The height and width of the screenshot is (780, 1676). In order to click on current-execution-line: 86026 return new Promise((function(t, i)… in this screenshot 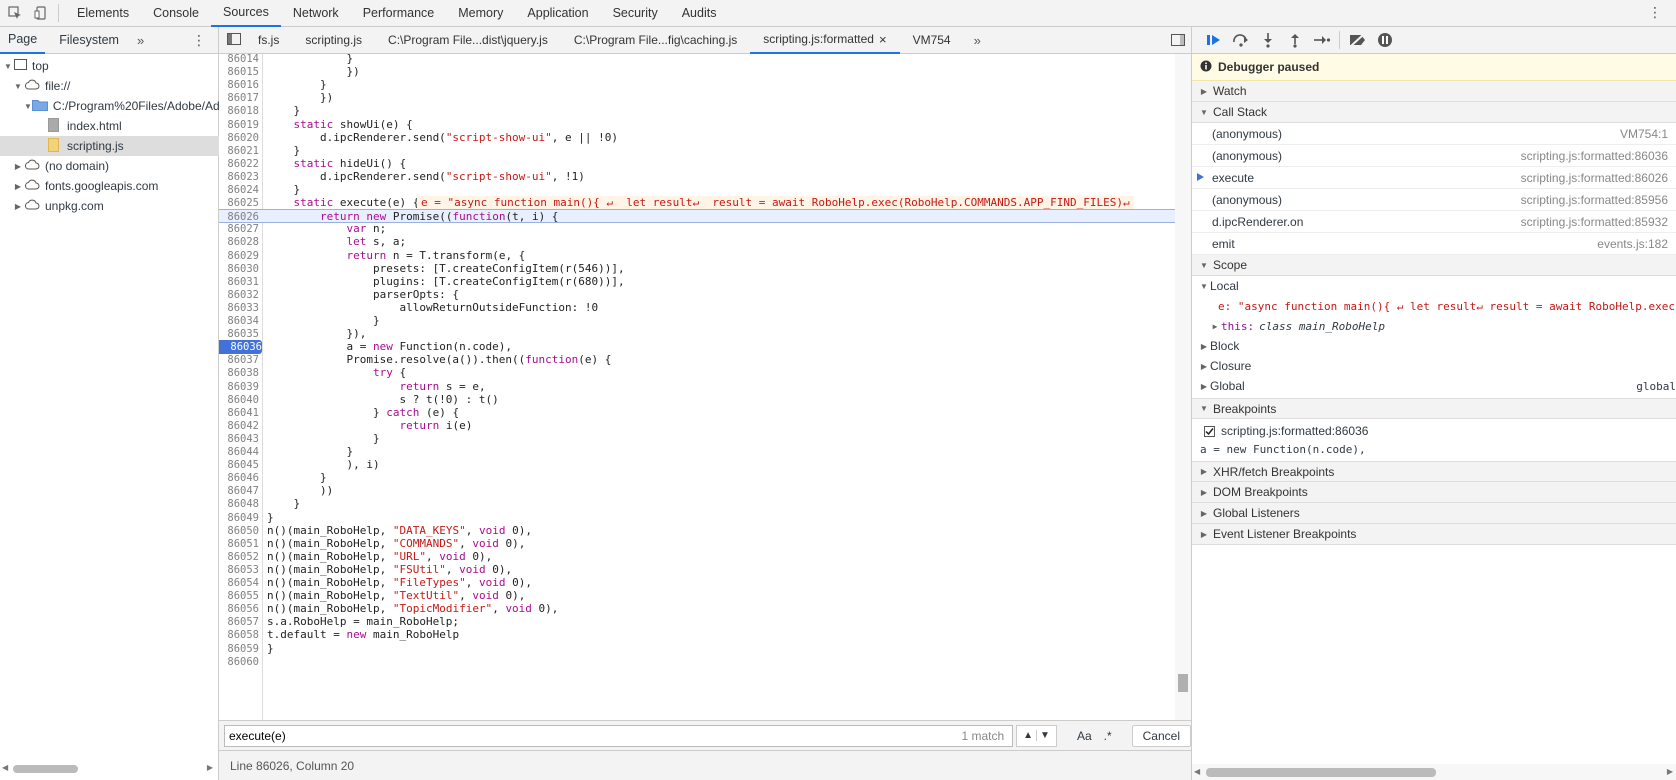, I will do `click(697, 216)`.